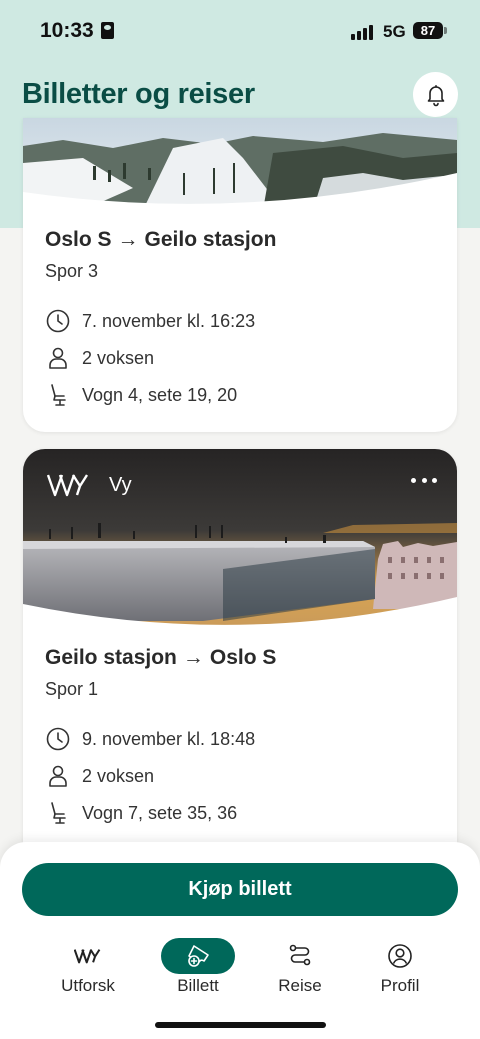 This screenshot has width=480, height=1039. I want to click on origin-station: Geilo stasjon, so click(111, 657).